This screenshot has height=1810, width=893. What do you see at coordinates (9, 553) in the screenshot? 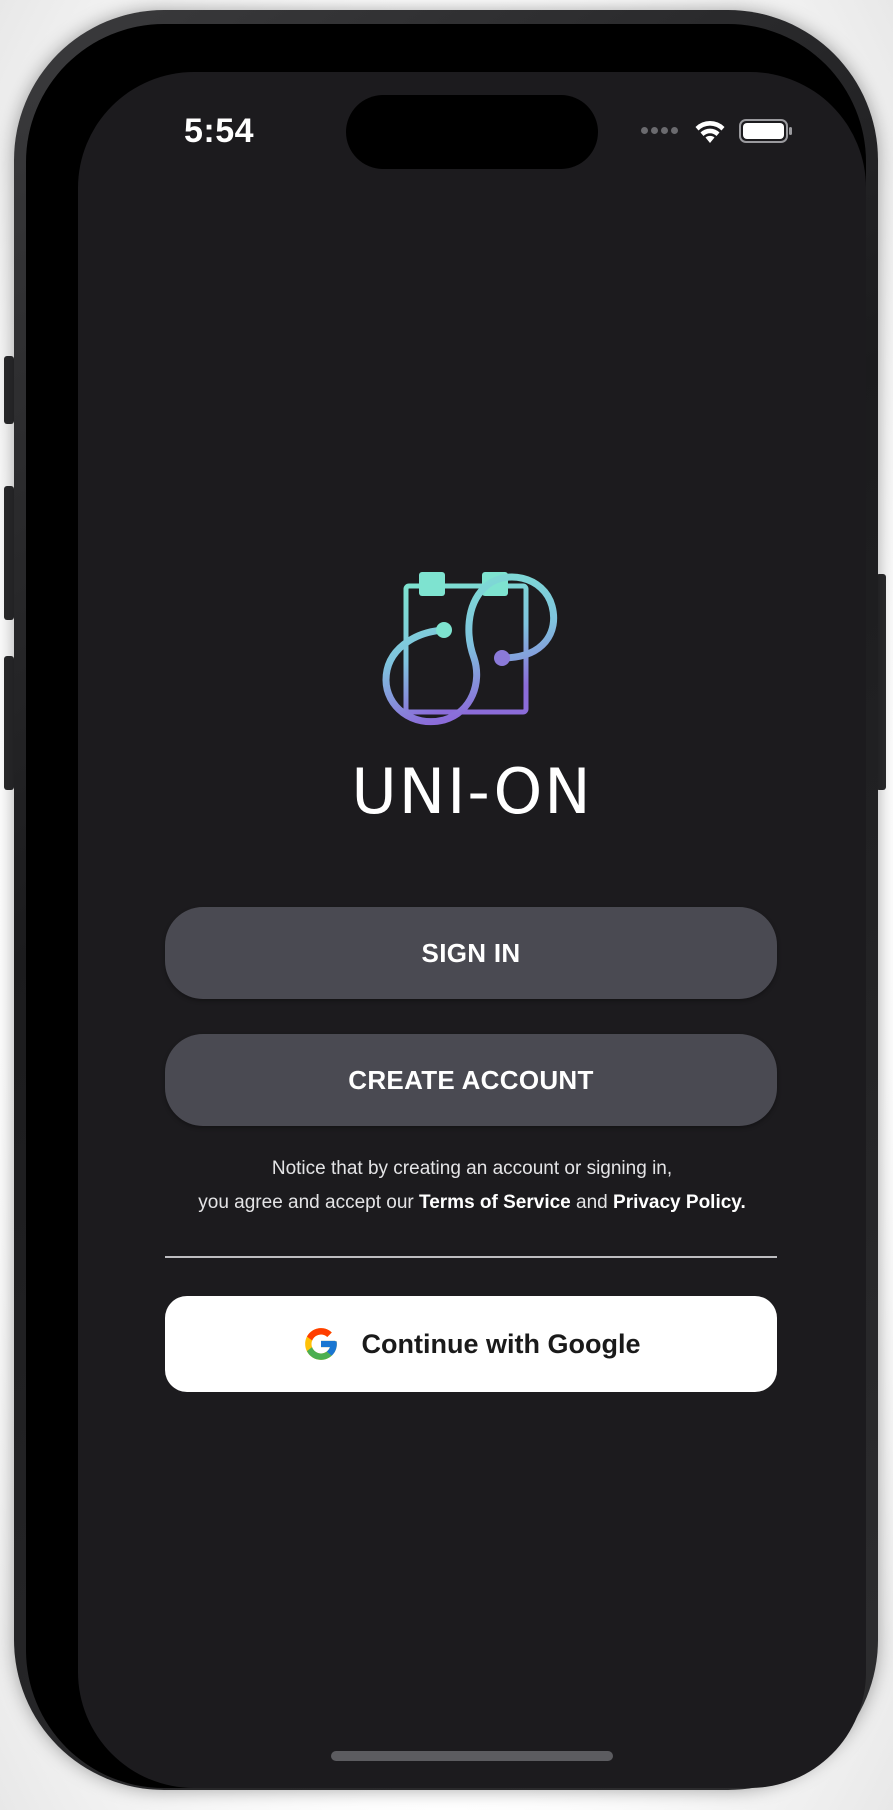
I see `volume-up-button` at bounding box center [9, 553].